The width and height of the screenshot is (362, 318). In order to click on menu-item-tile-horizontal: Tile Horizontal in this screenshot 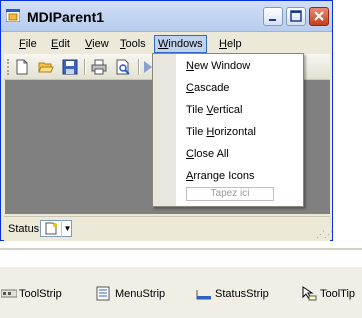, I will do `click(221, 132)`.